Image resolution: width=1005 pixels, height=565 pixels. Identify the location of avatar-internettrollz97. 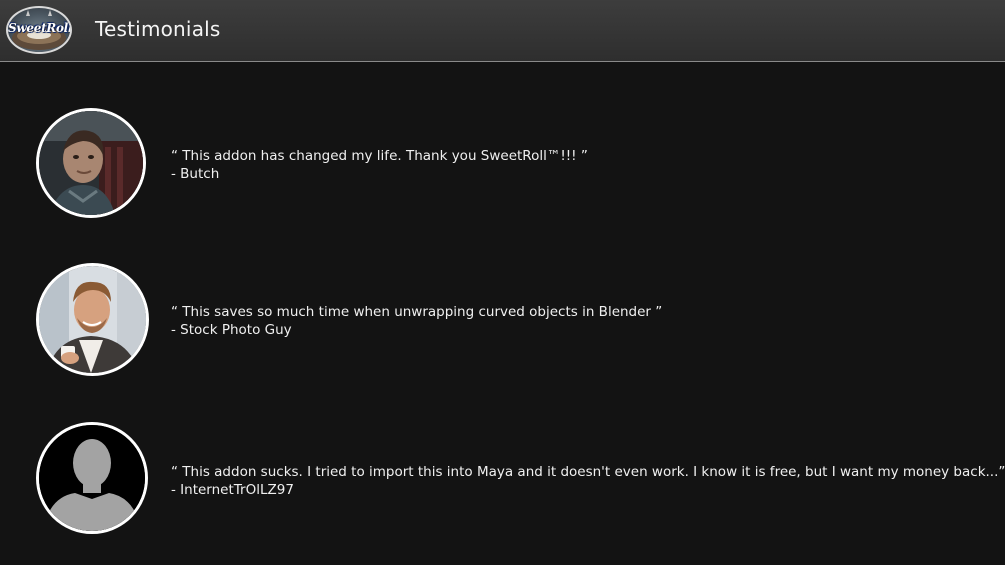
(92, 478).